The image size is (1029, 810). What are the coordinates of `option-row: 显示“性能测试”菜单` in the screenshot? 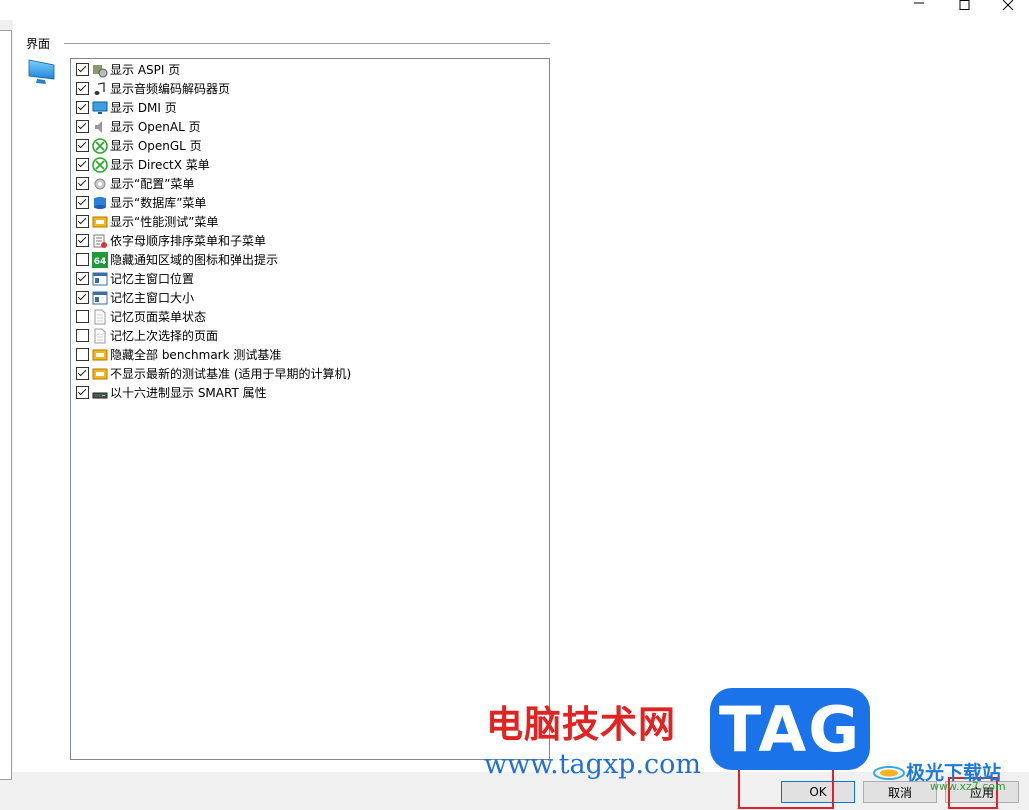 It's located at (147, 221).